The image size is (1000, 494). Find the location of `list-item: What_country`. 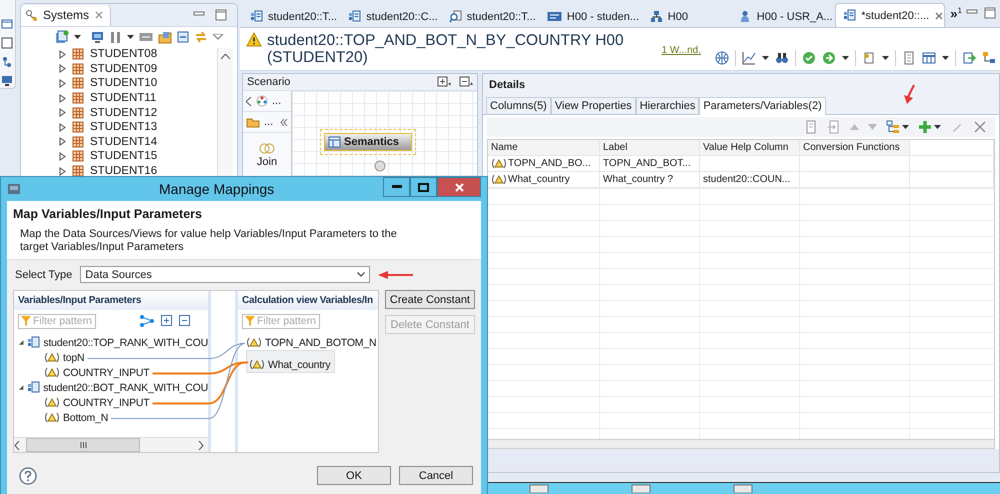

list-item: What_country is located at coordinates (291, 361).